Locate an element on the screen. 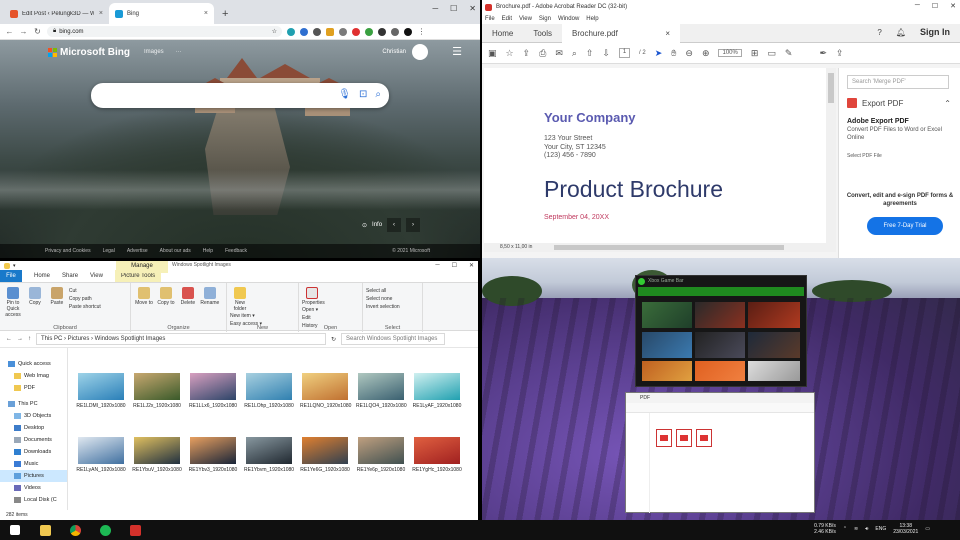 This screenshot has width=960, height=540. zoom-out-icon: ⊖ is located at coordinates (689, 53).